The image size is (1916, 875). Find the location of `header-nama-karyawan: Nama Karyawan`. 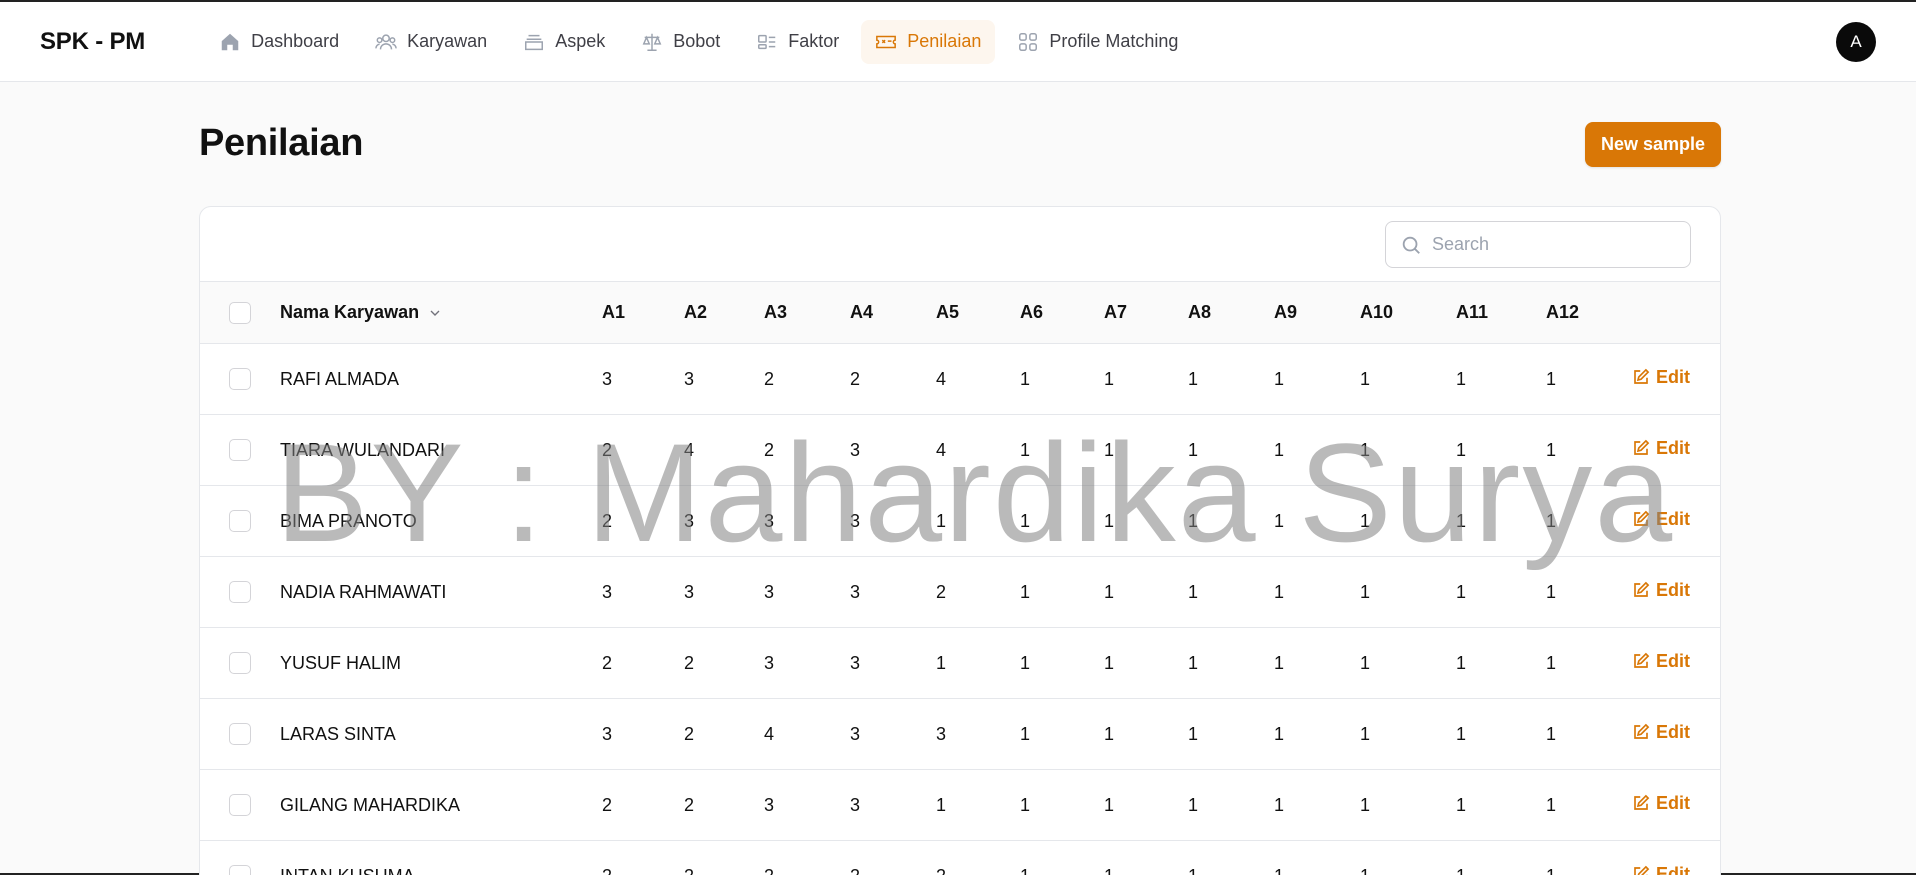

header-nama-karyawan: Nama Karyawan is located at coordinates (441, 313).